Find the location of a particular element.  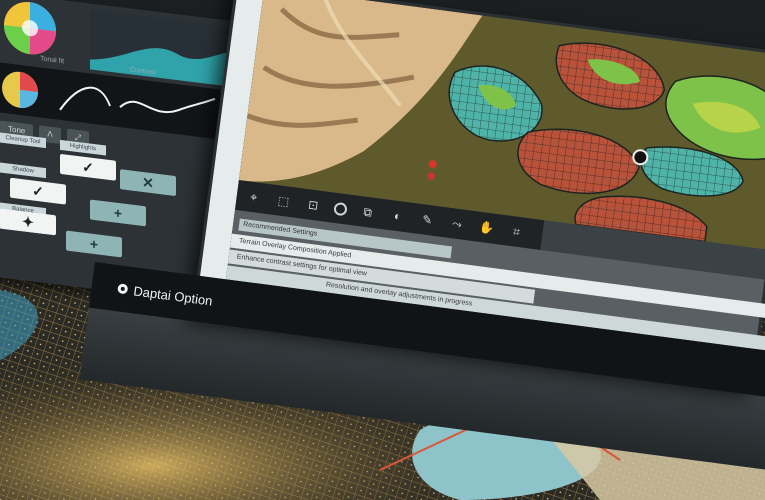

control-button-4: ✦ is located at coordinates (28, 222).